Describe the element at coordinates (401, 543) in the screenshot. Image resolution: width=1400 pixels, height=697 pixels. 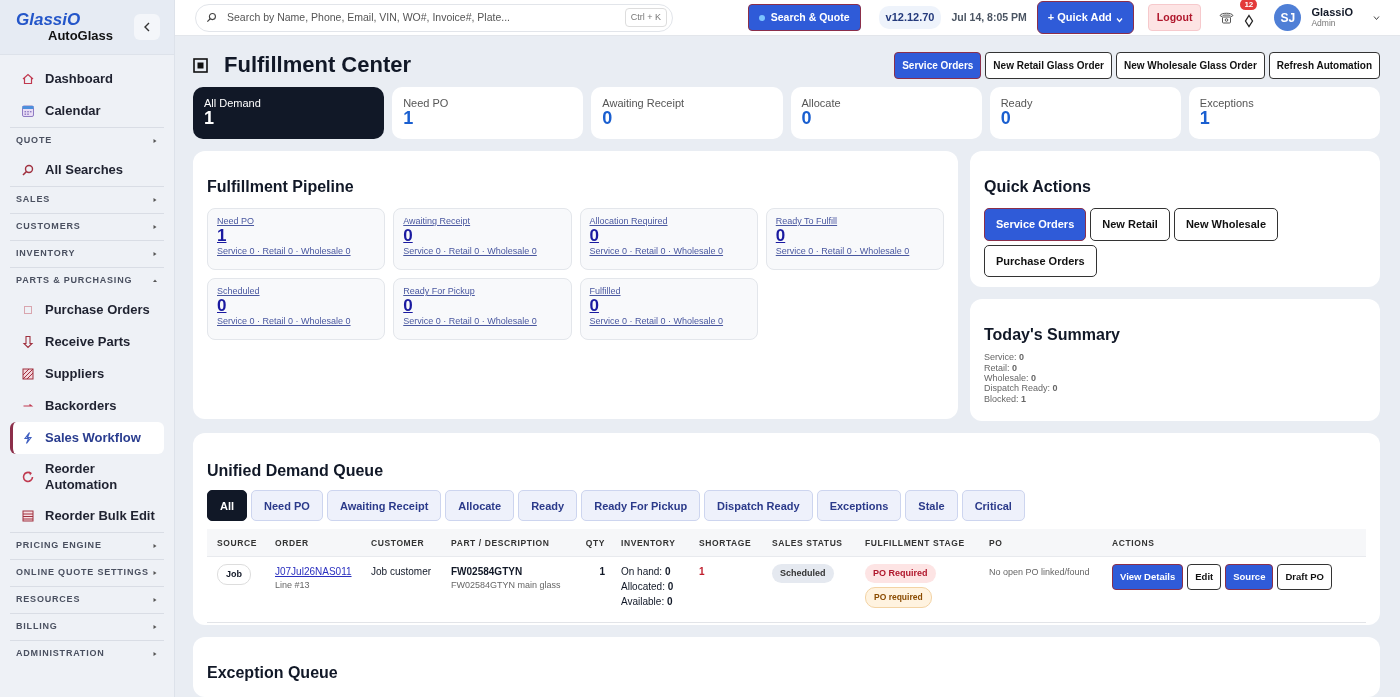
I see `column-header: CUSTOMER` at that location.